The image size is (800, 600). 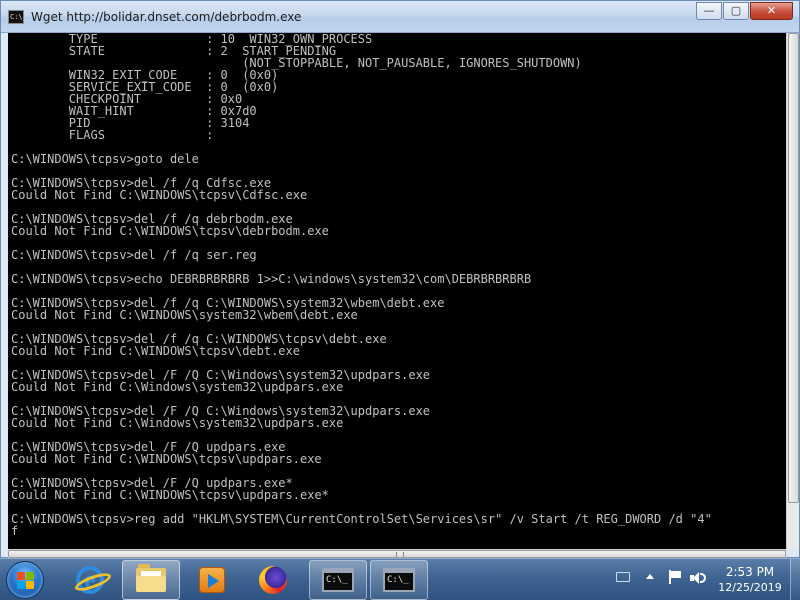 What do you see at coordinates (771, 11) in the screenshot?
I see `close-button: ✕` at bounding box center [771, 11].